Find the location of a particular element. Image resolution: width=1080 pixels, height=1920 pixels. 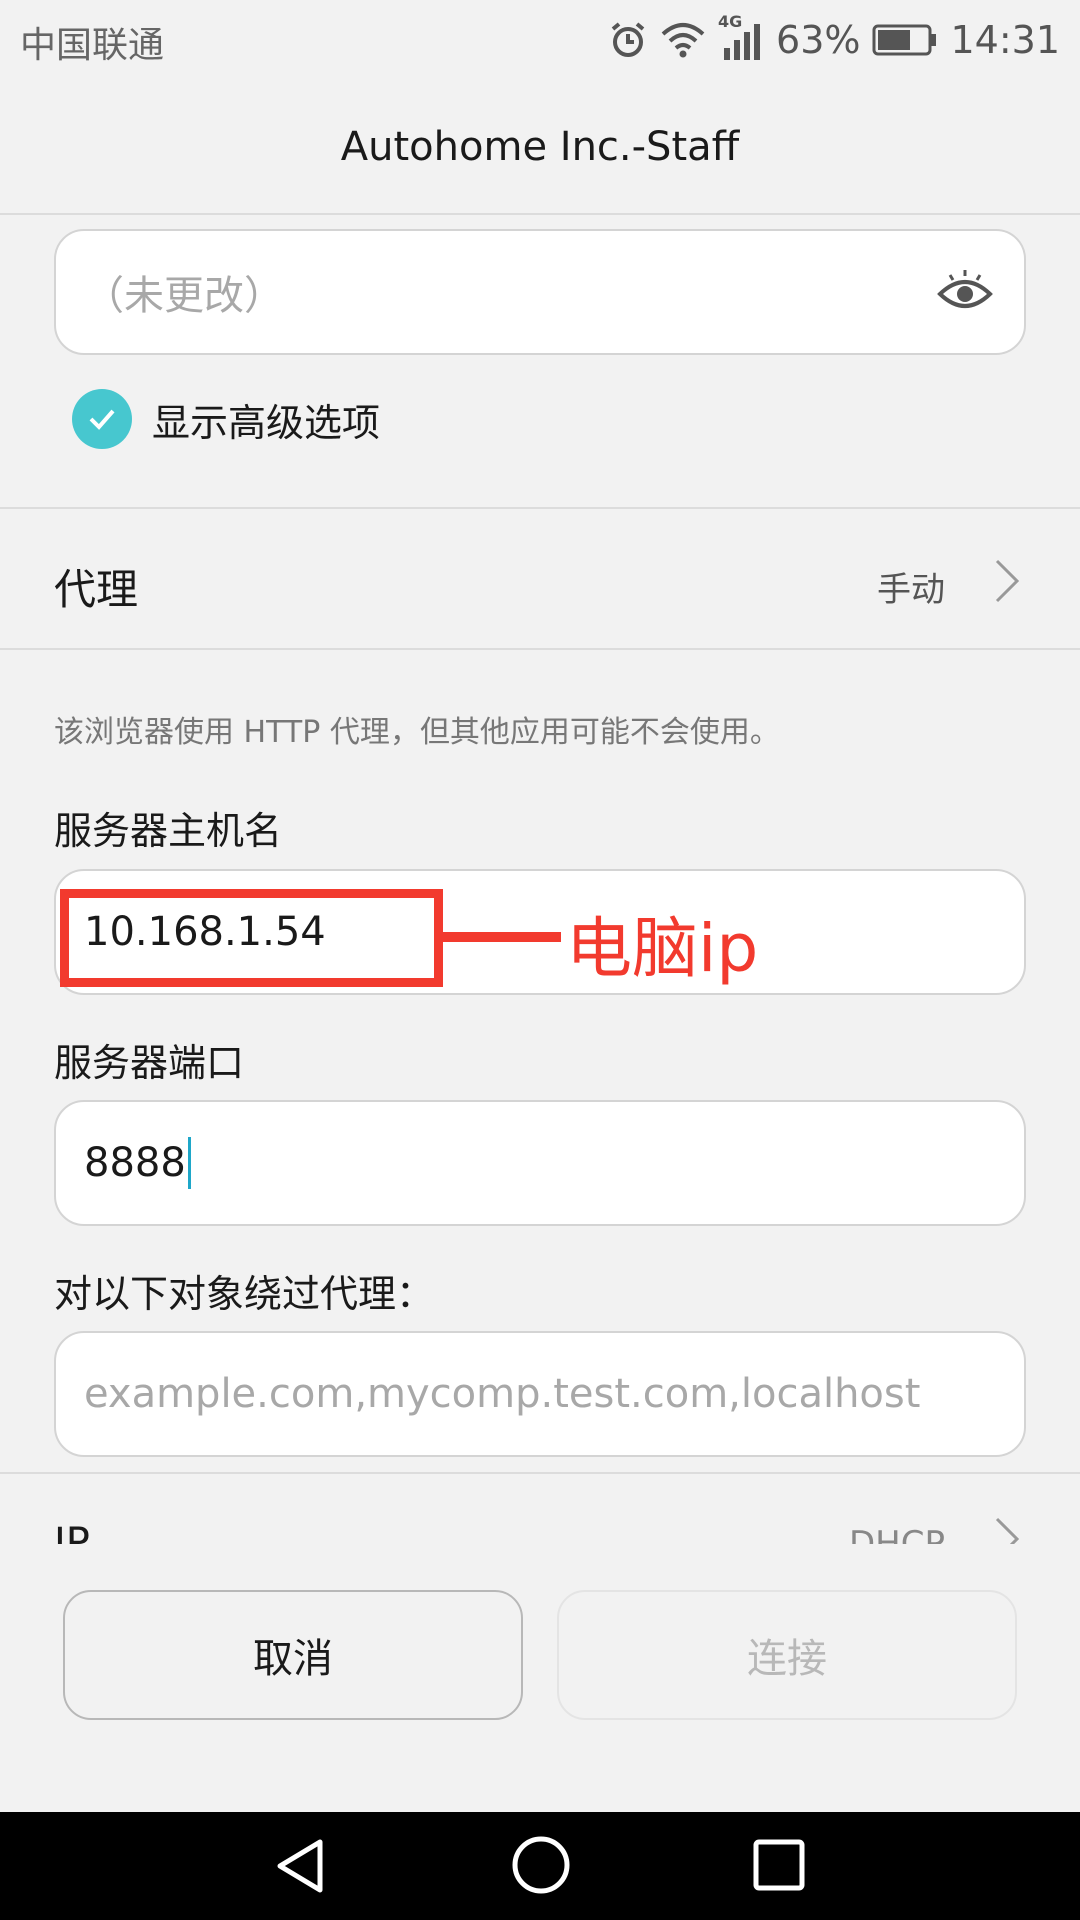

alarm-icon is located at coordinates (628, 40).